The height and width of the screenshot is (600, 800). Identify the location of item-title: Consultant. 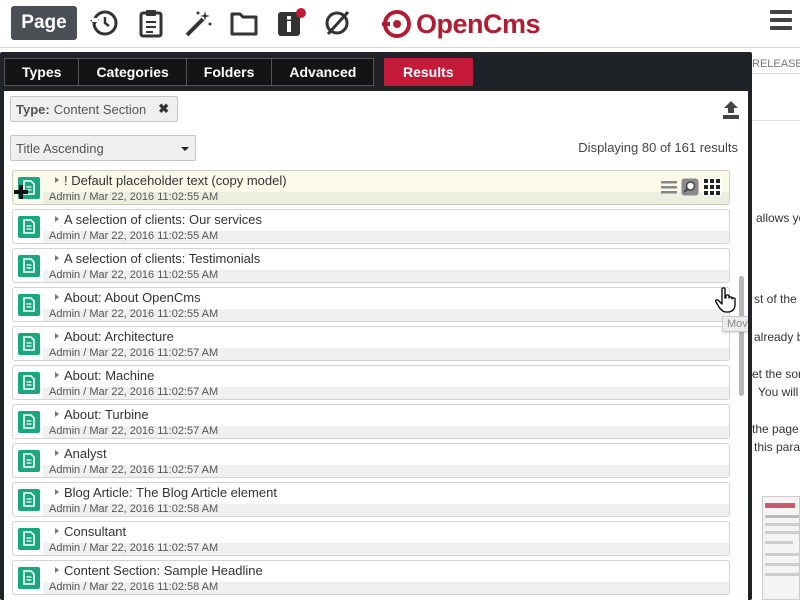
(95, 531).